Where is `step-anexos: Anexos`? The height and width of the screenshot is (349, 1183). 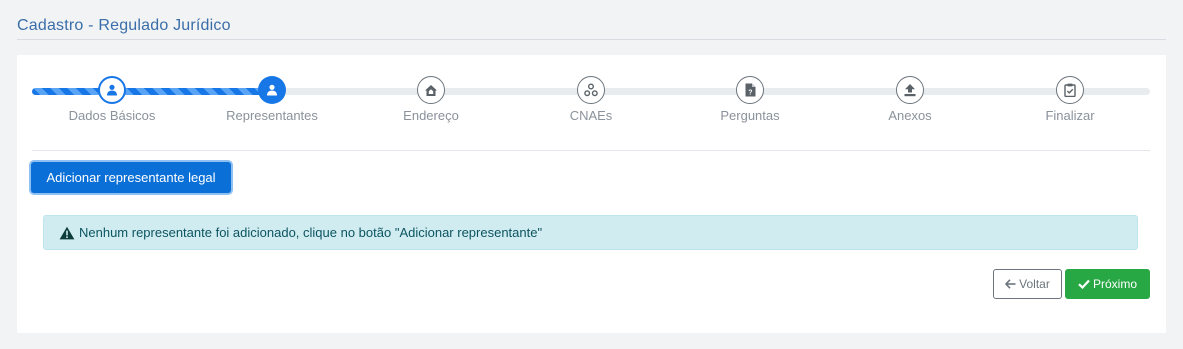 step-anexos: Anexos is located at coordinates (910, 99).